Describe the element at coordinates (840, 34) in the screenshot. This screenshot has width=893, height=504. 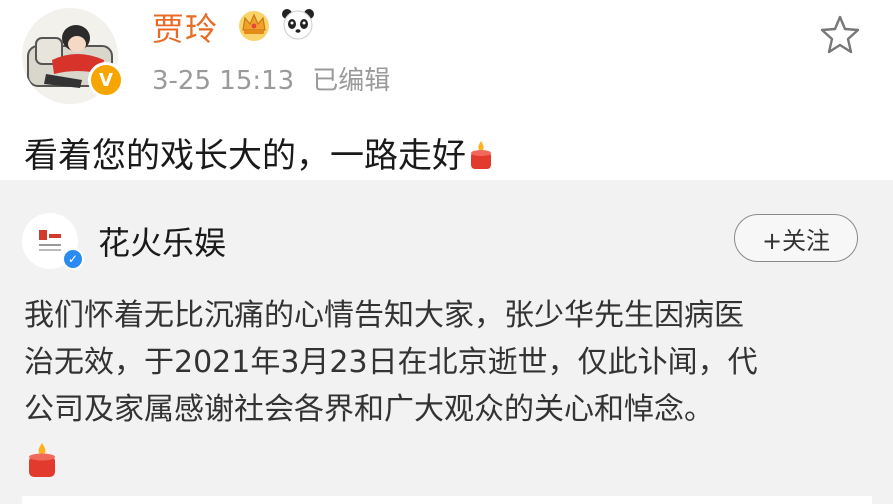
I see `star-icon` at that location.